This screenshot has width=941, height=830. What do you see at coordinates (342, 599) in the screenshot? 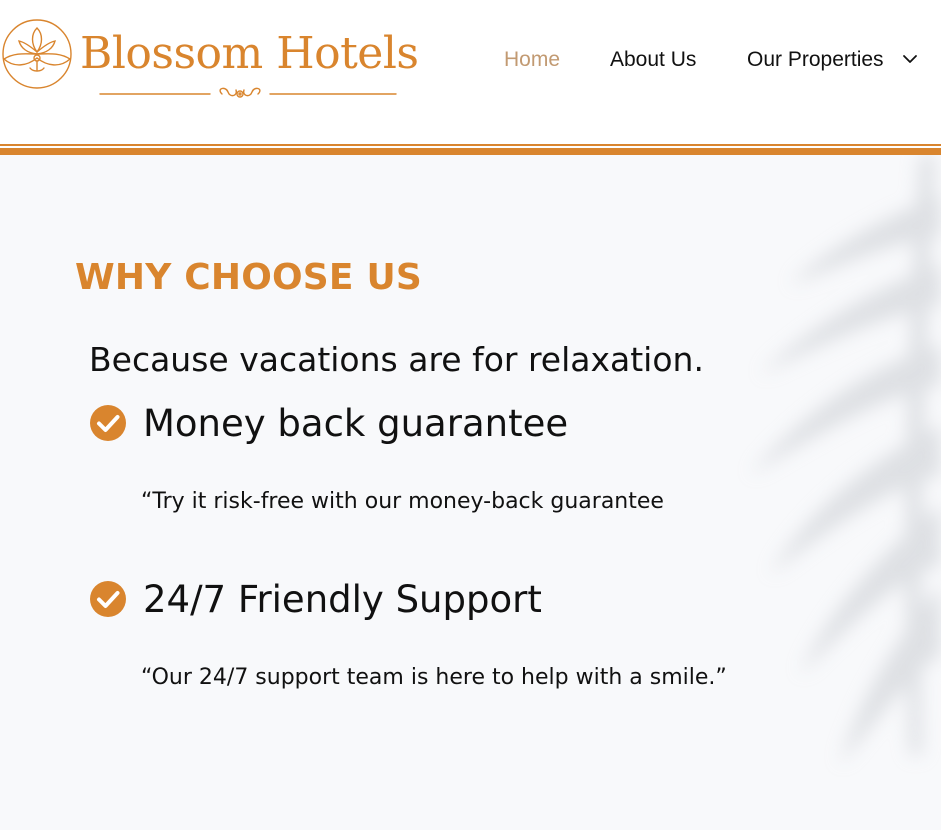
I see `feature-title-support: 24/7 Friendly Support` at bounding box center [342, 599].